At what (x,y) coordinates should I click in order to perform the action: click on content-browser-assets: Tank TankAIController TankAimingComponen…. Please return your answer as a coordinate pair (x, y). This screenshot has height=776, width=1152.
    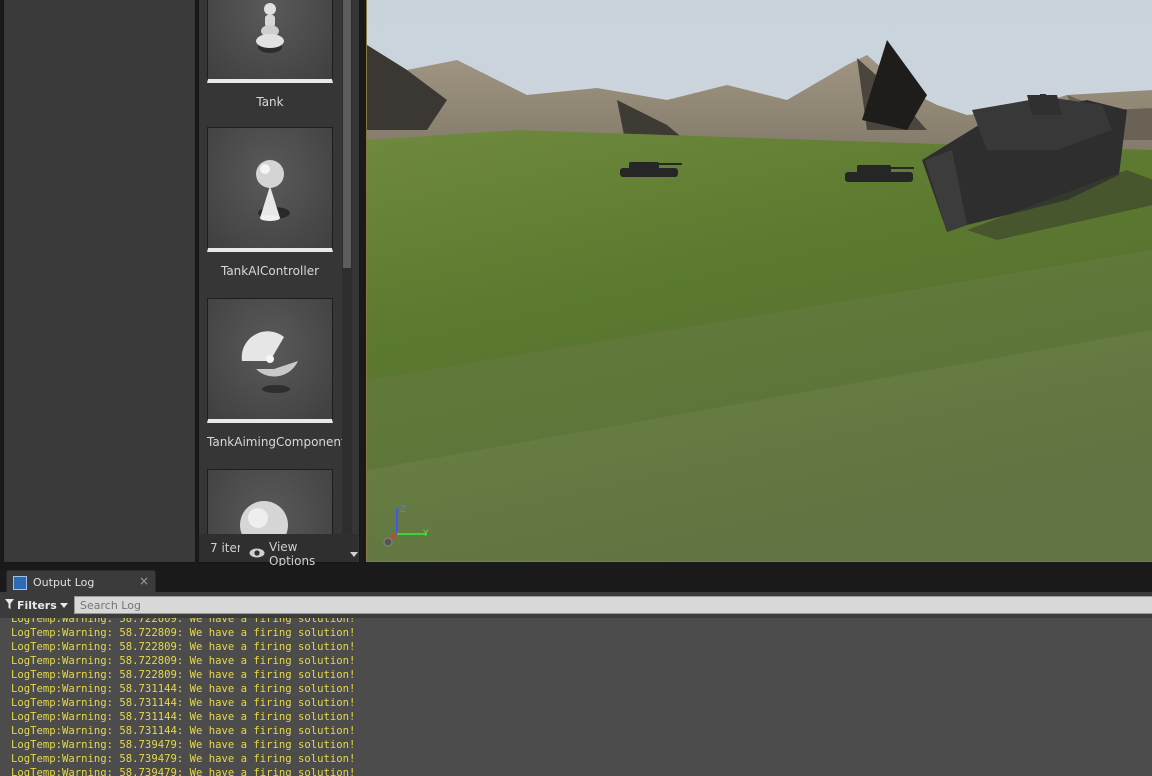
    Looking at the image, I should click on (279, 281).